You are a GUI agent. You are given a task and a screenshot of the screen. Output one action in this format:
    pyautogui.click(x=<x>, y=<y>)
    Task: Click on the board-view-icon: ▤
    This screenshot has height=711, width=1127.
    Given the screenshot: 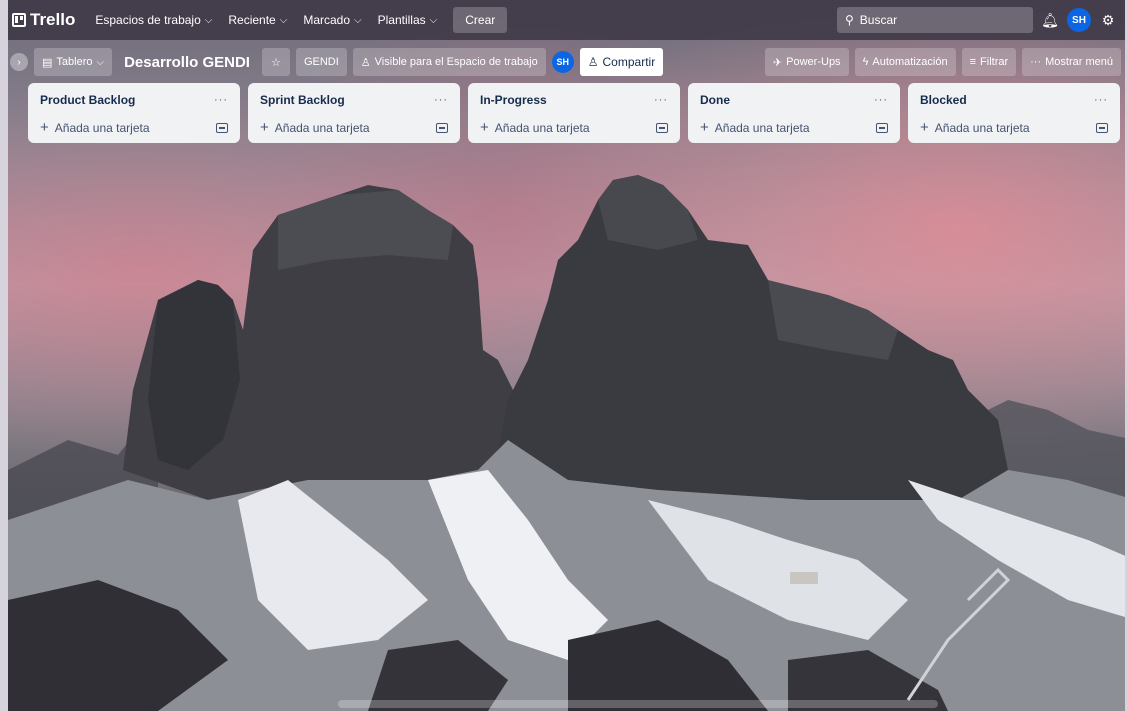 What is the action you would take?
    pyautogui.click(x=47, y=62)
    